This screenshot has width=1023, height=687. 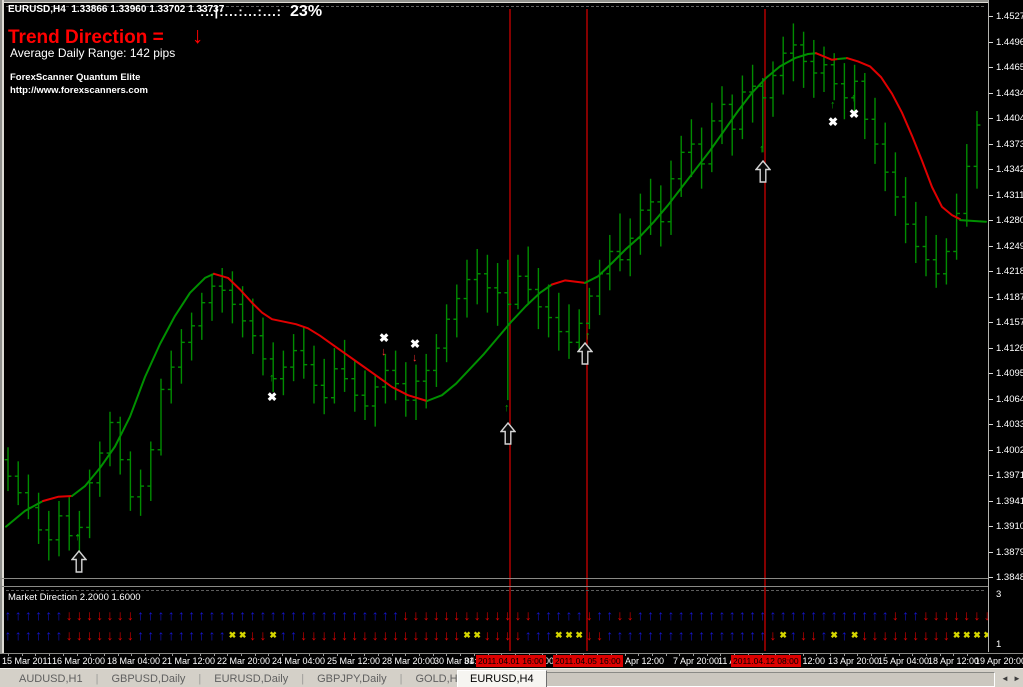 What do you see at coordinates (1005, 678) in the screenshot?
I see `tab-scroll-left-icon: ◄` at bounding box center [1005, 678].